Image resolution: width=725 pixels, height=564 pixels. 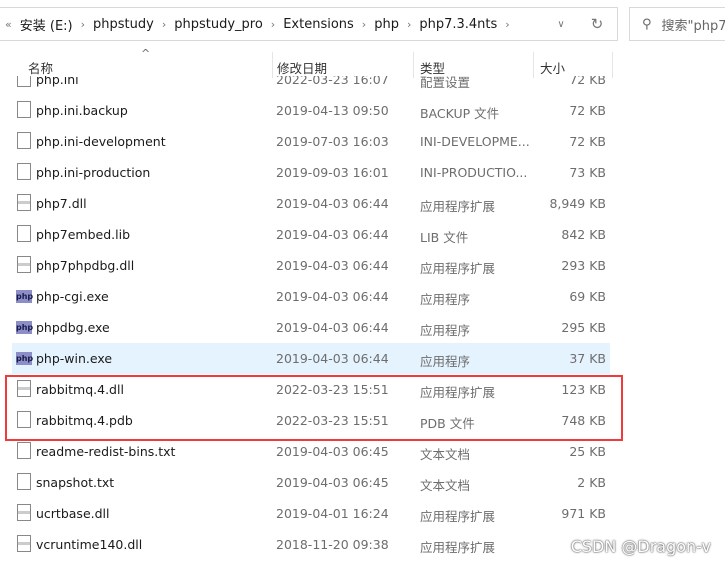 What do you see at coordinates (587, 358) in the screenshot?
I see `file-size: 37 KB` at bounding box center [587, 358].